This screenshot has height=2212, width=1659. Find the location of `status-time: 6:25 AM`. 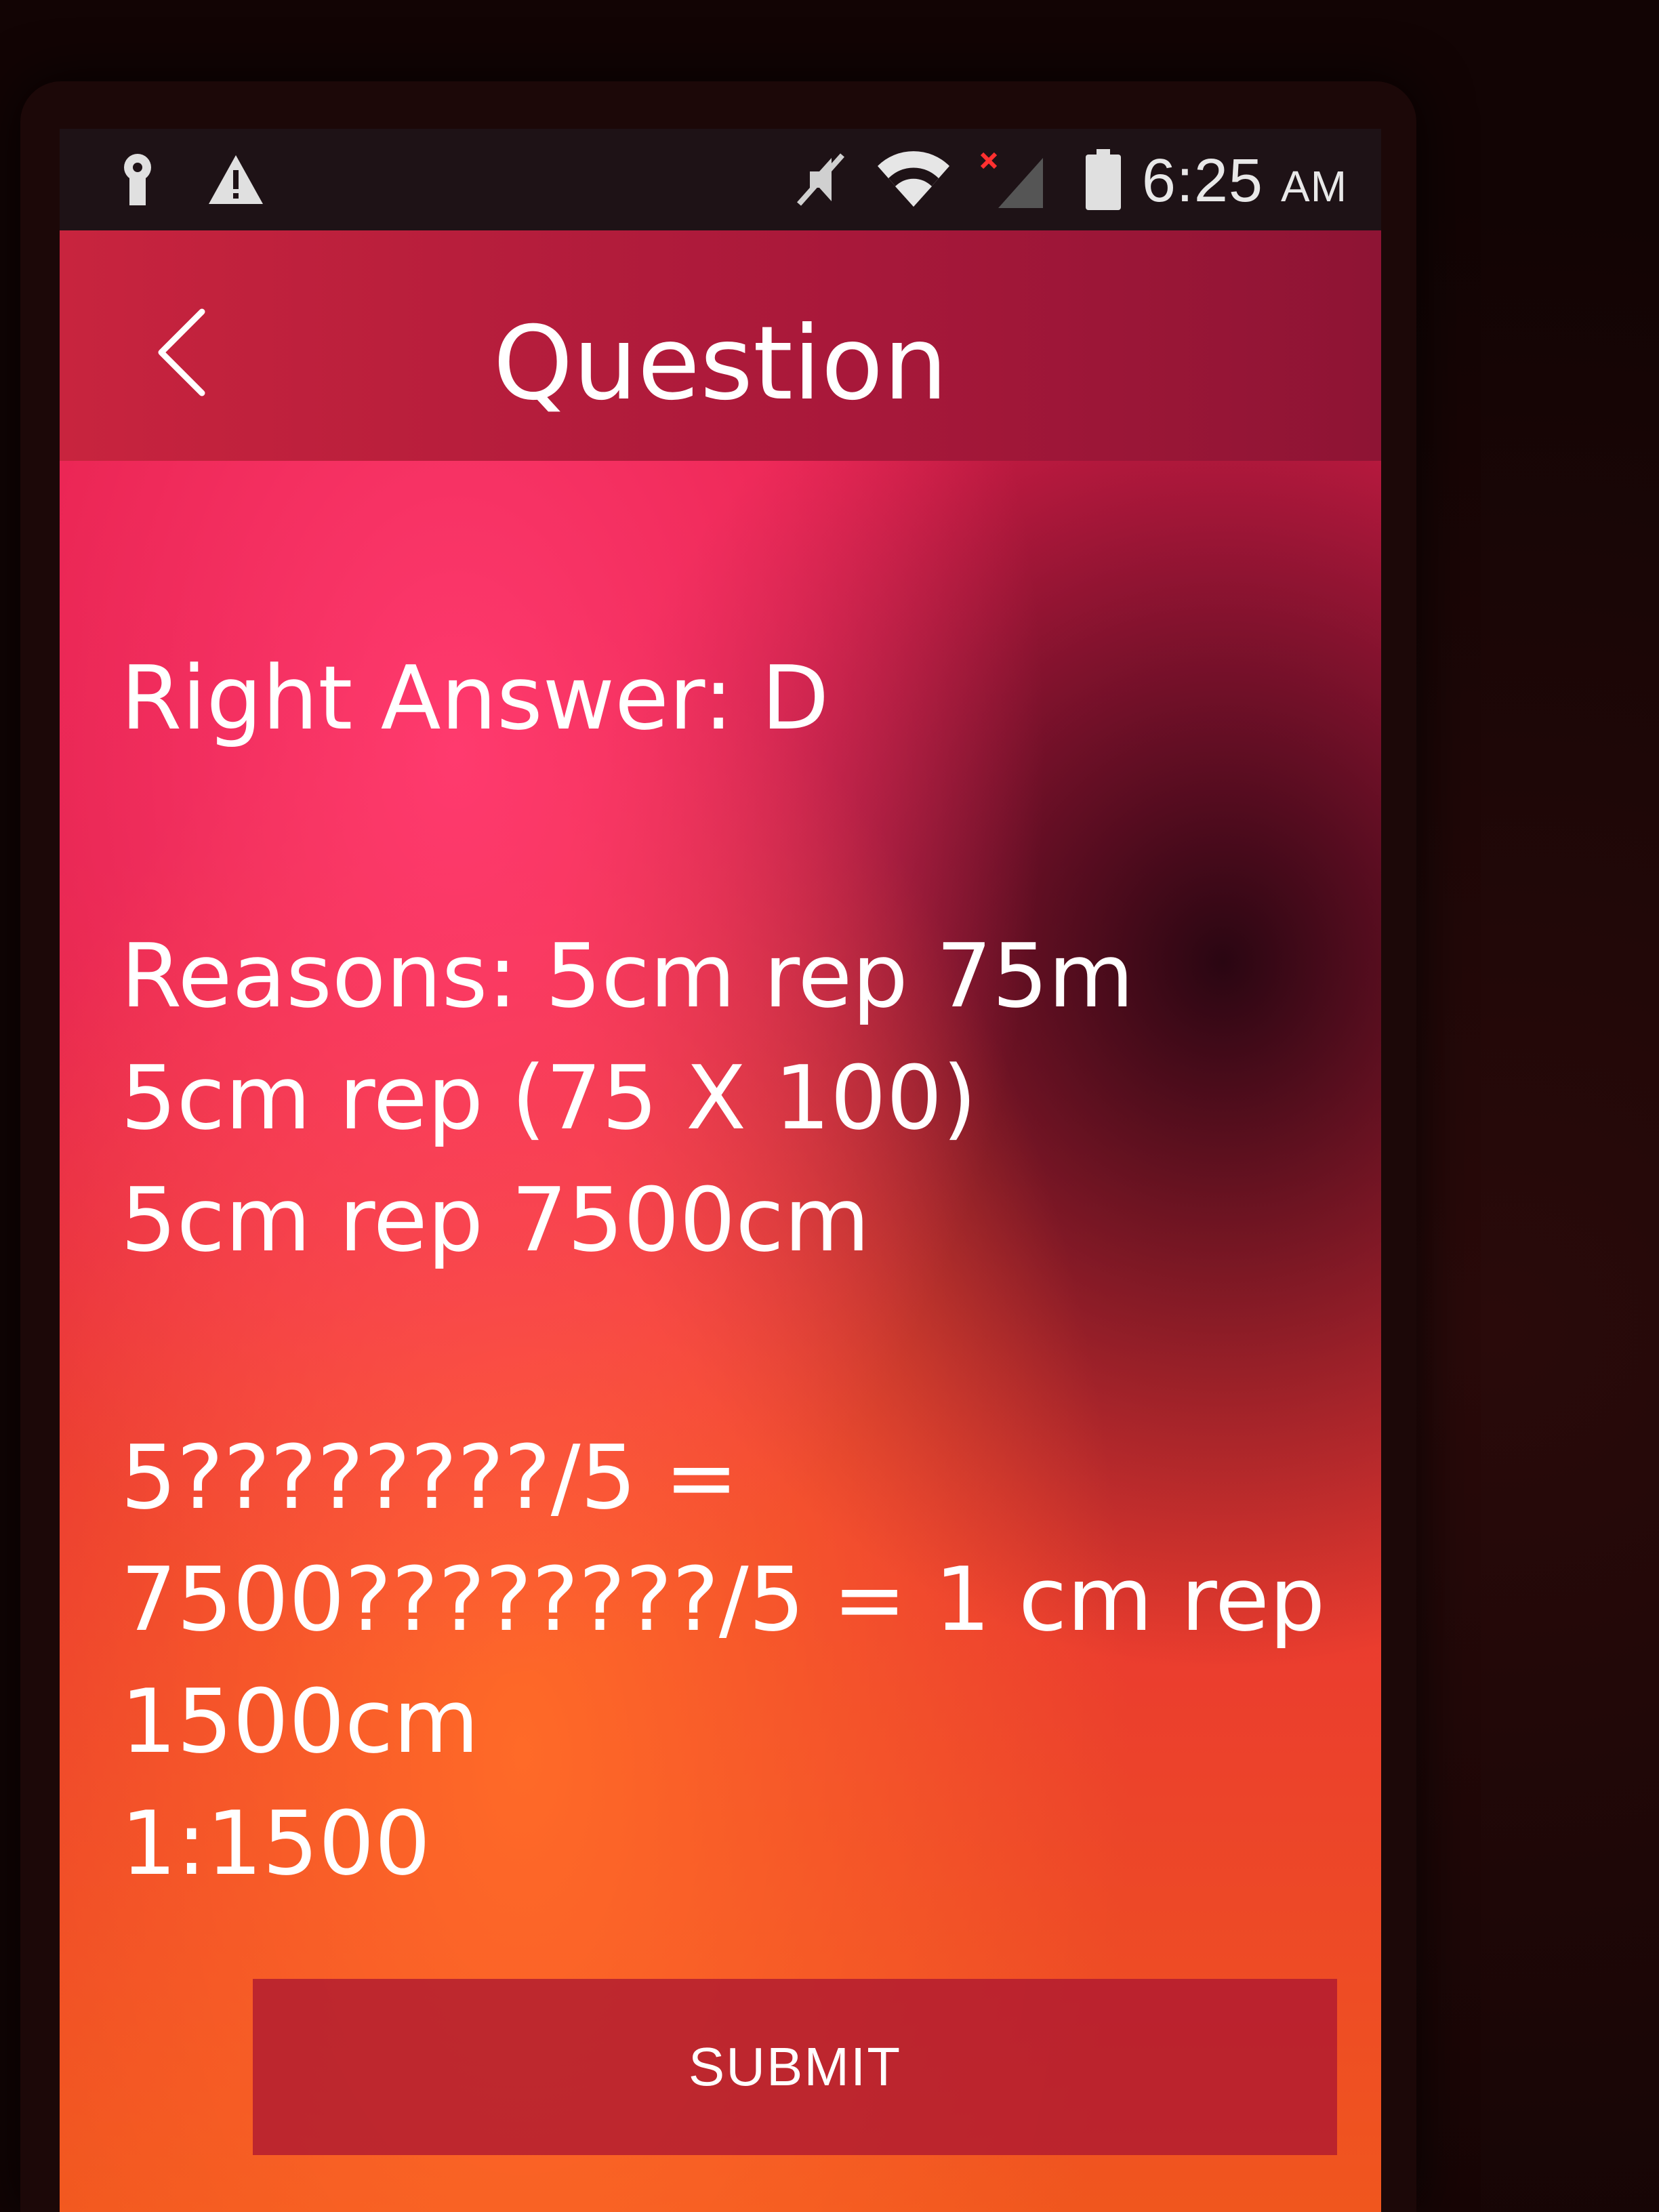

status-time: 6:25 AM is located at coordinates (1244, 181).